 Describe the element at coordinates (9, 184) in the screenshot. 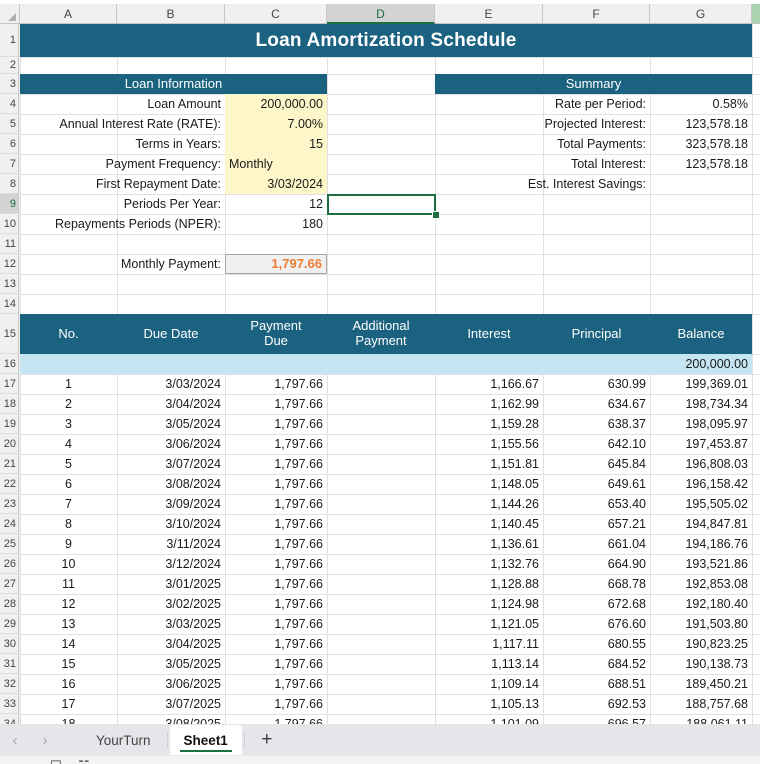

I see `row-header-8: 8` at that location.